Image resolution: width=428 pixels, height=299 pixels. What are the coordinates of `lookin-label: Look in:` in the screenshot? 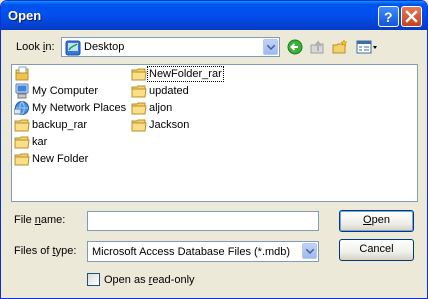 It's located at (35, 47).